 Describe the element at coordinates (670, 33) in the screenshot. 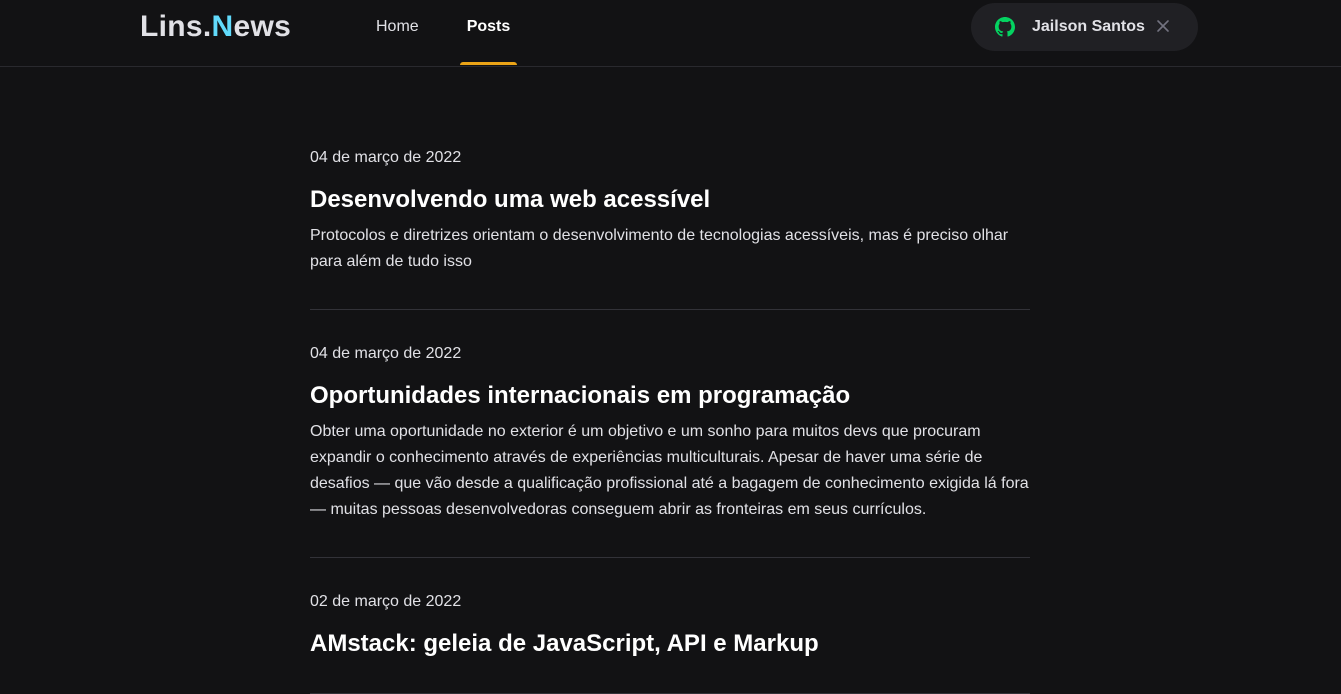

I see `top-header: Lins.News Home Posts Jailson Santos` at that location.